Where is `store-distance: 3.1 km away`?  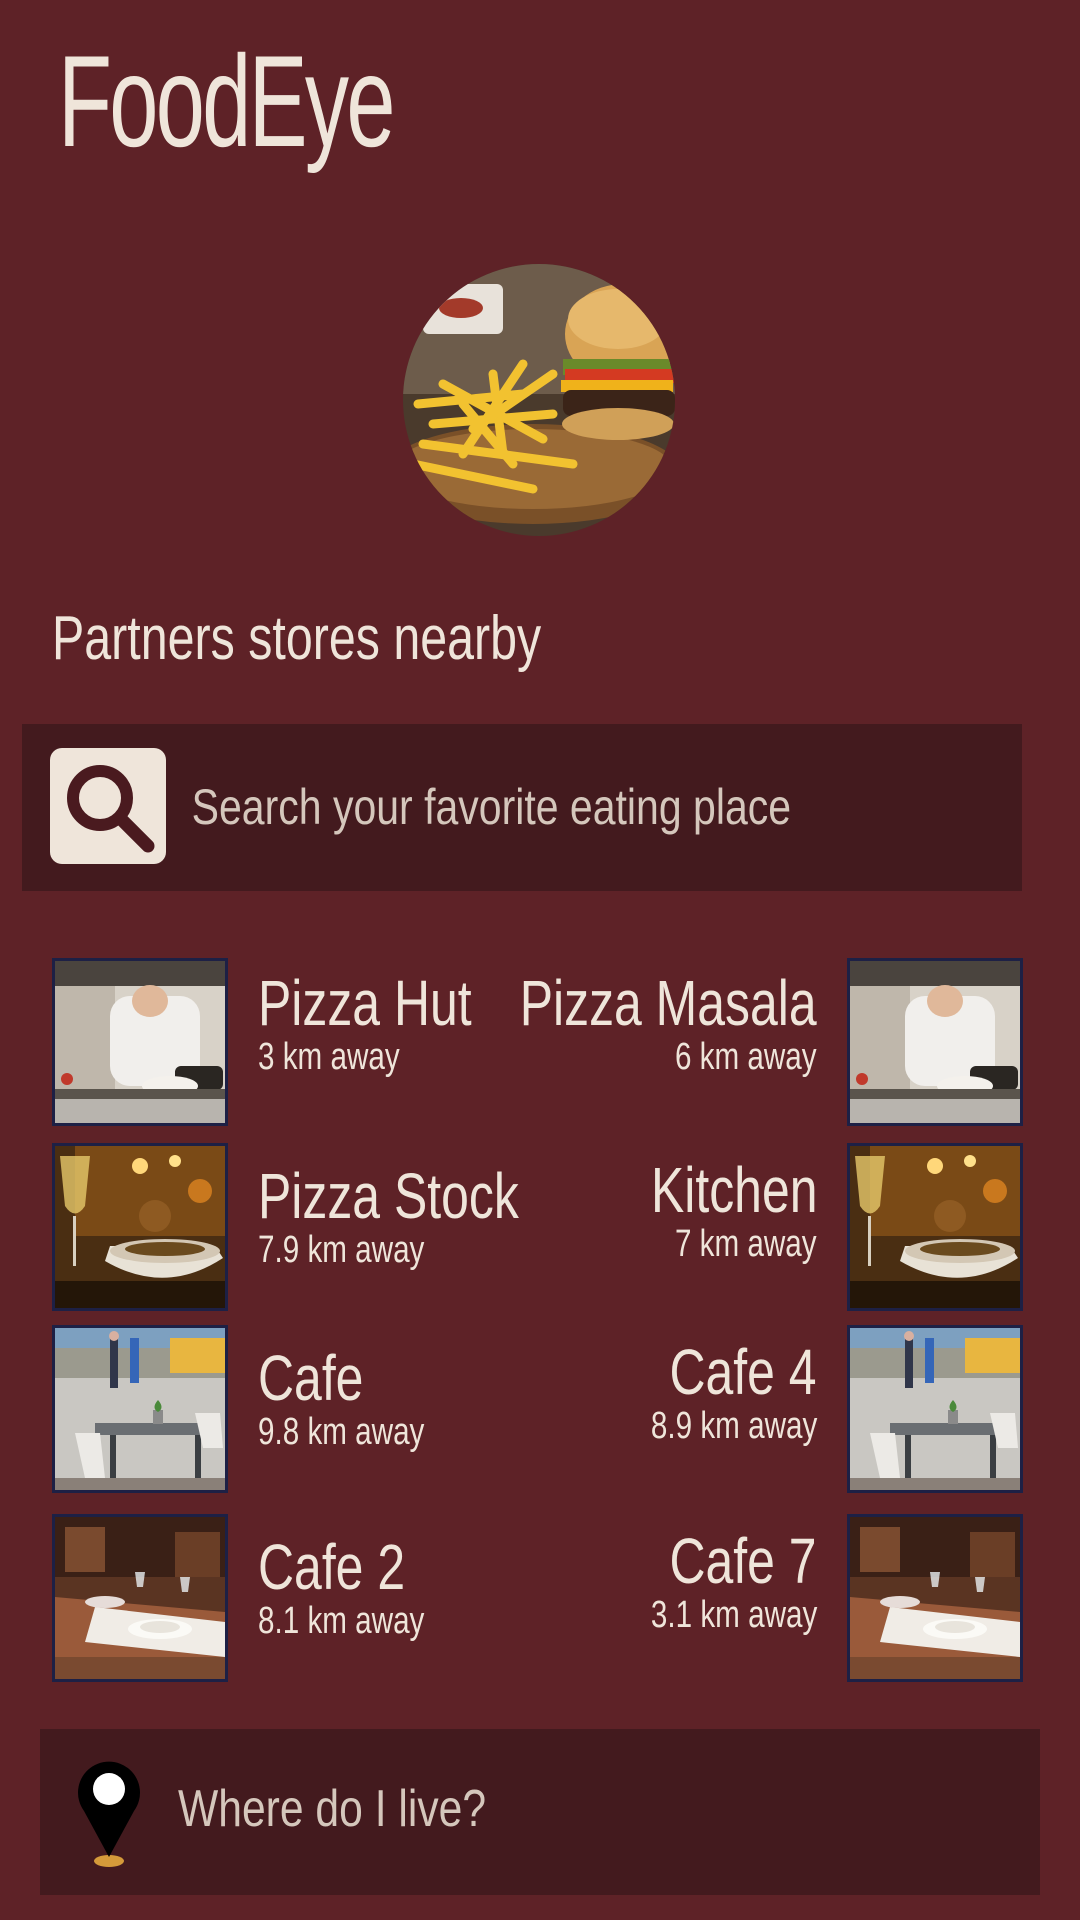 store-distance: 3.1 km away is located at coordinates (733, 1615).